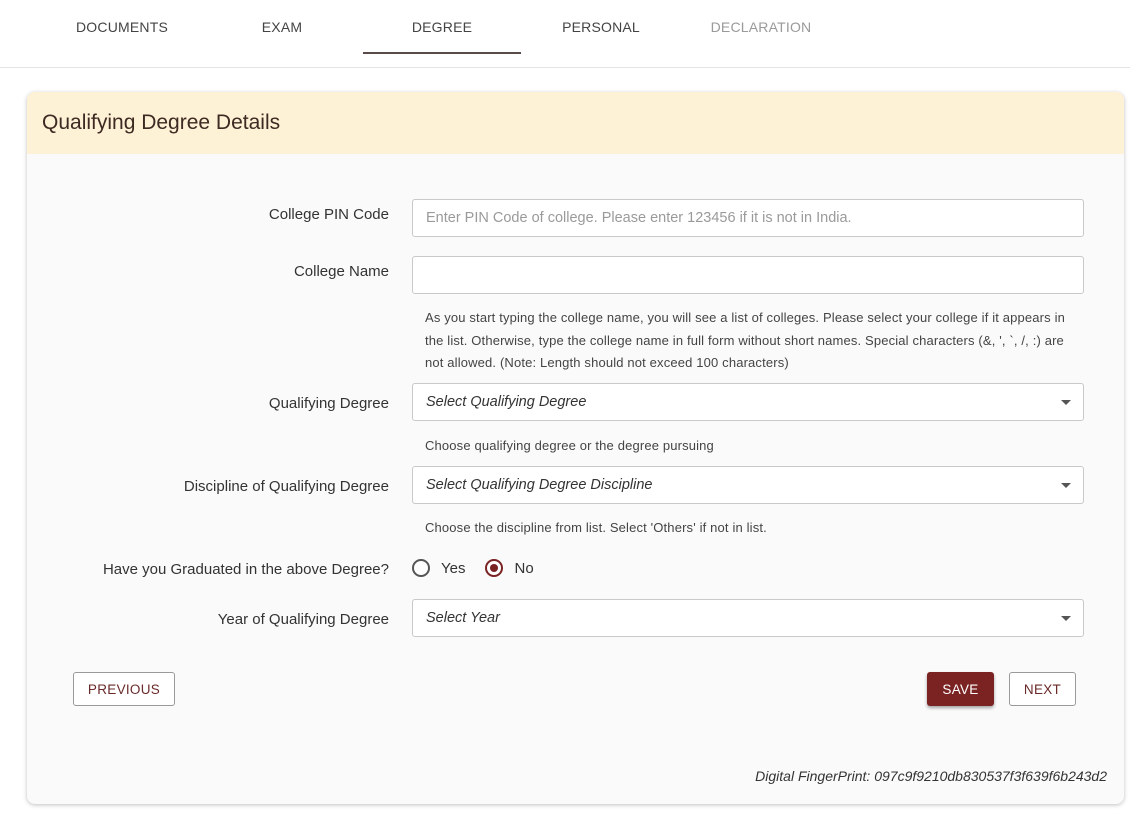 This screenshot has width=1130, height=824. I want to click on college-pin-label: College PIN Code, so click(328, 214).